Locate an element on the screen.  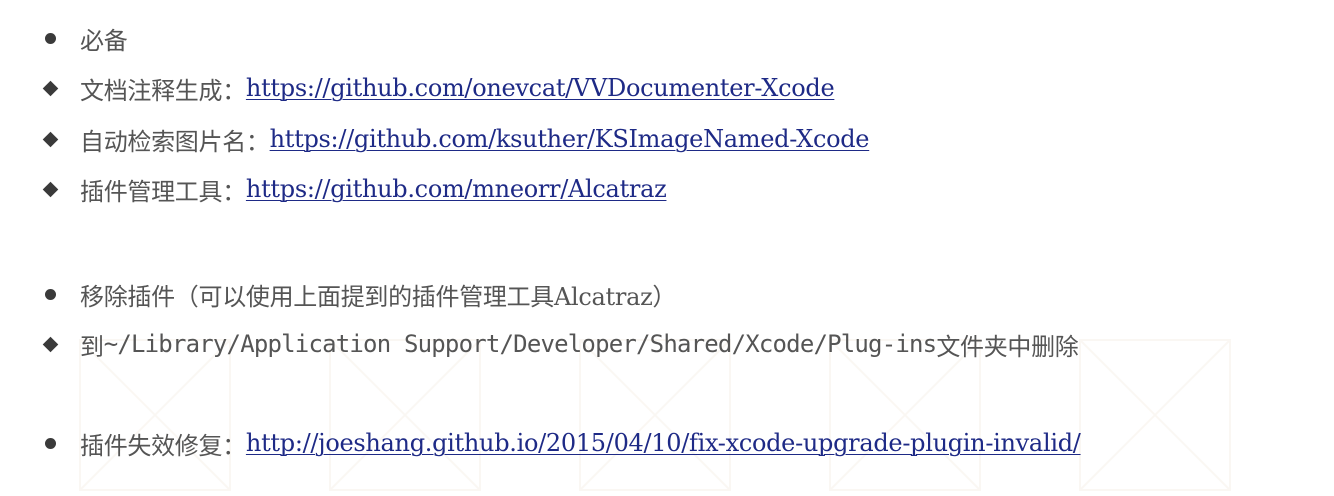
list-item: 移除插件（可以使用上面提到的插件管理工具Alcatraz） is located at coordinates (360, 294).